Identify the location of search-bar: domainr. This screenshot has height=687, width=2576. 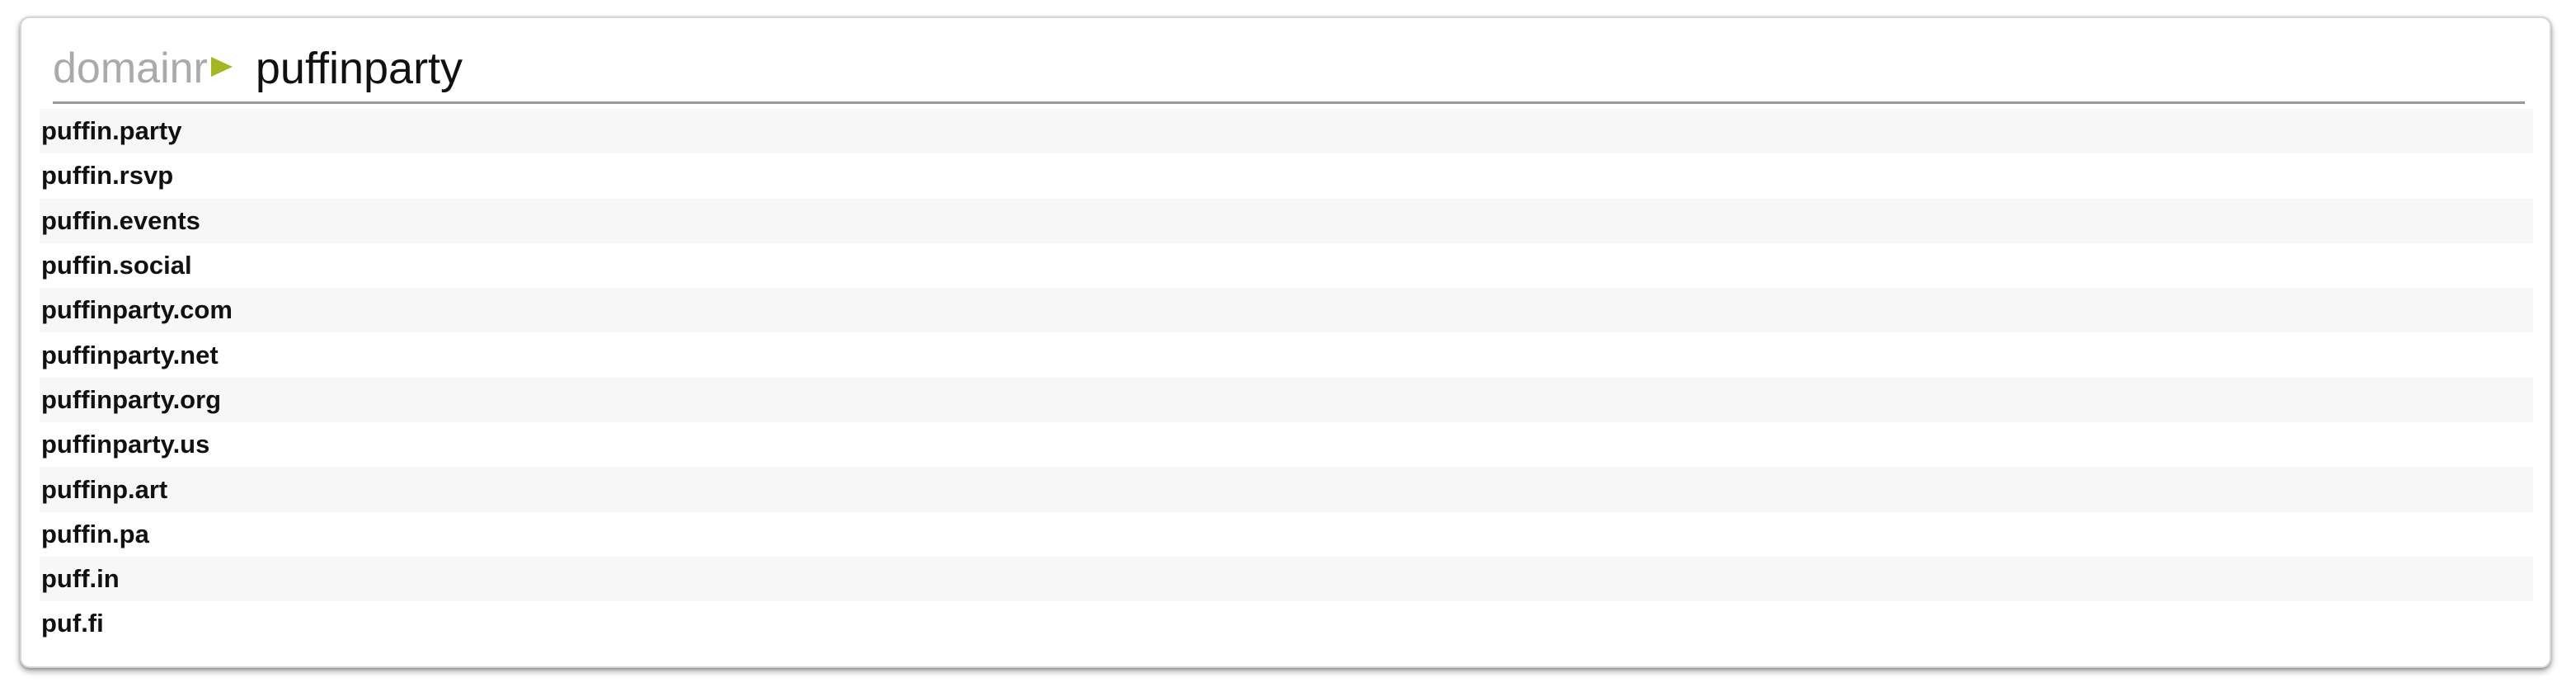
(1289, 69).